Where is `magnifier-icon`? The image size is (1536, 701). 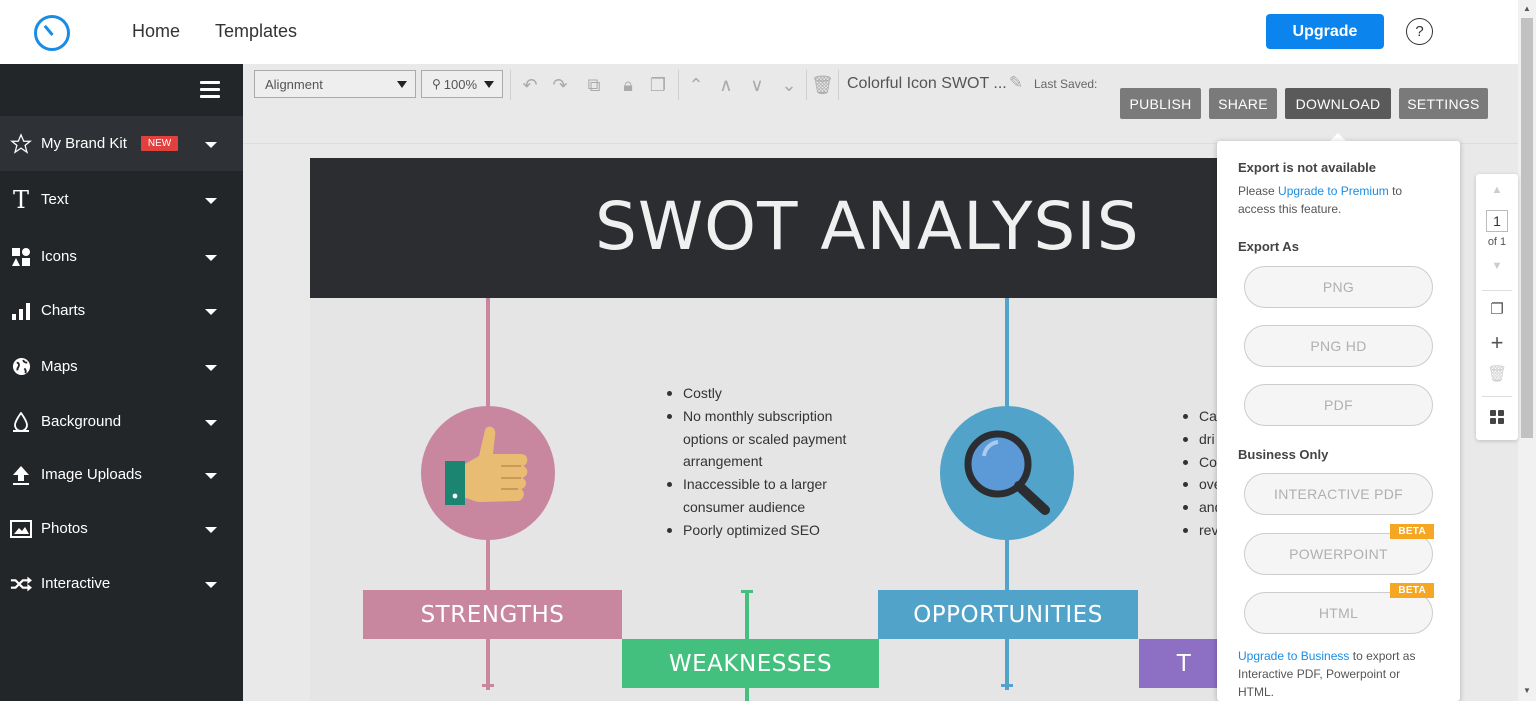 magnifier-icon is located at coordinates (1007, 472).